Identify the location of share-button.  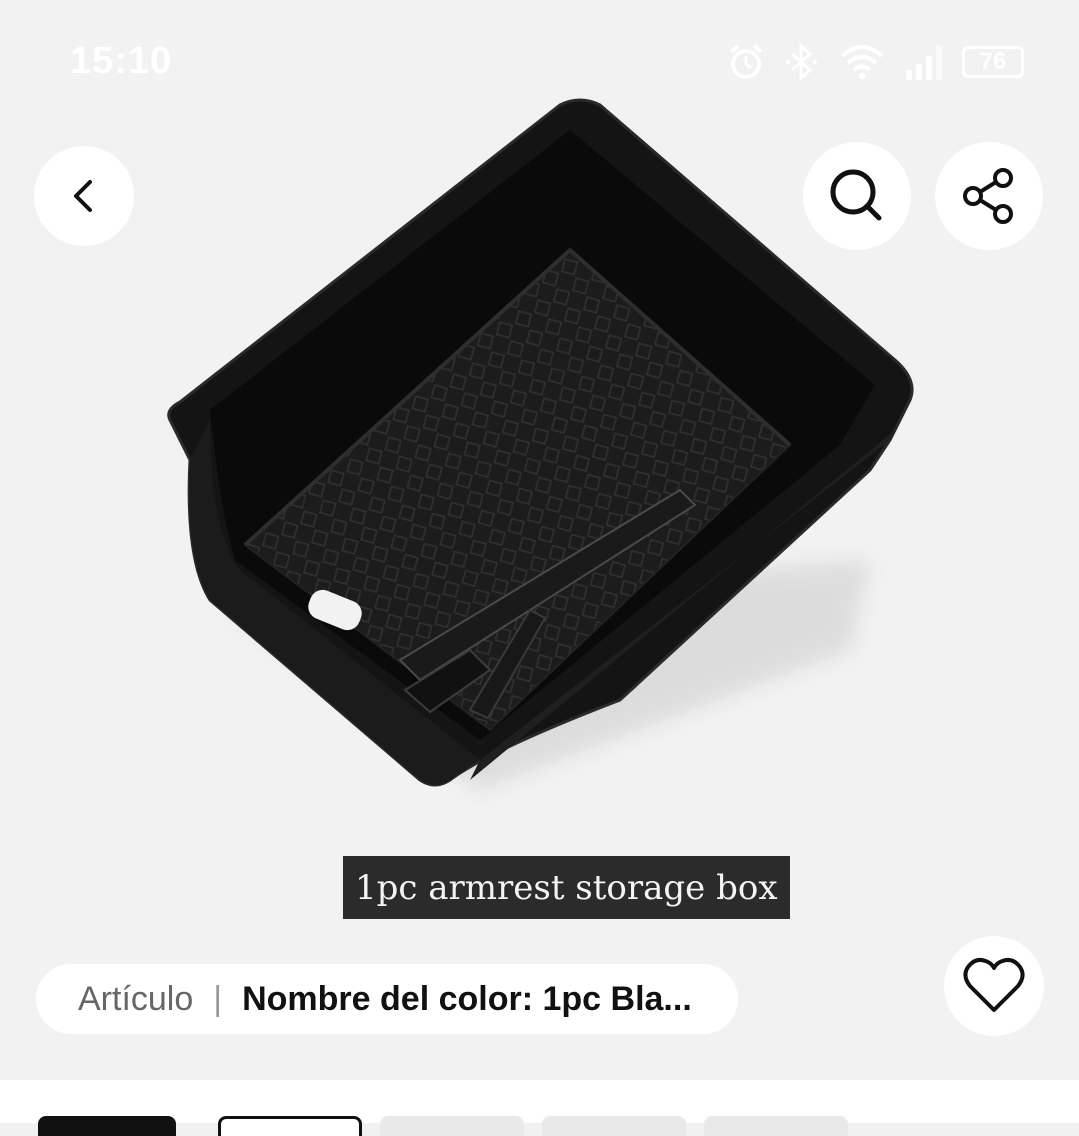
(989, 196).